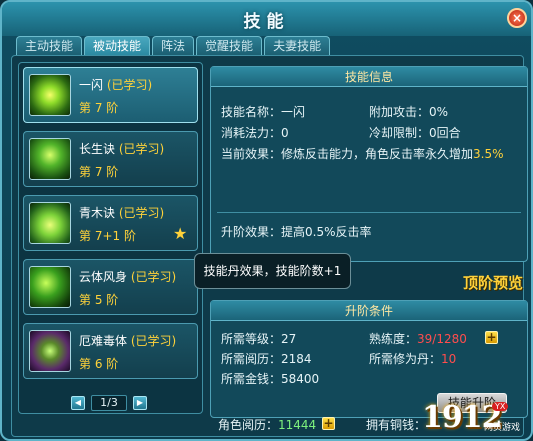 The width and height of the screenshot is (533, 441). I want to click on skill-item-yishan: 一闪 (已学习) 第 7 阶, so click(110, 95).